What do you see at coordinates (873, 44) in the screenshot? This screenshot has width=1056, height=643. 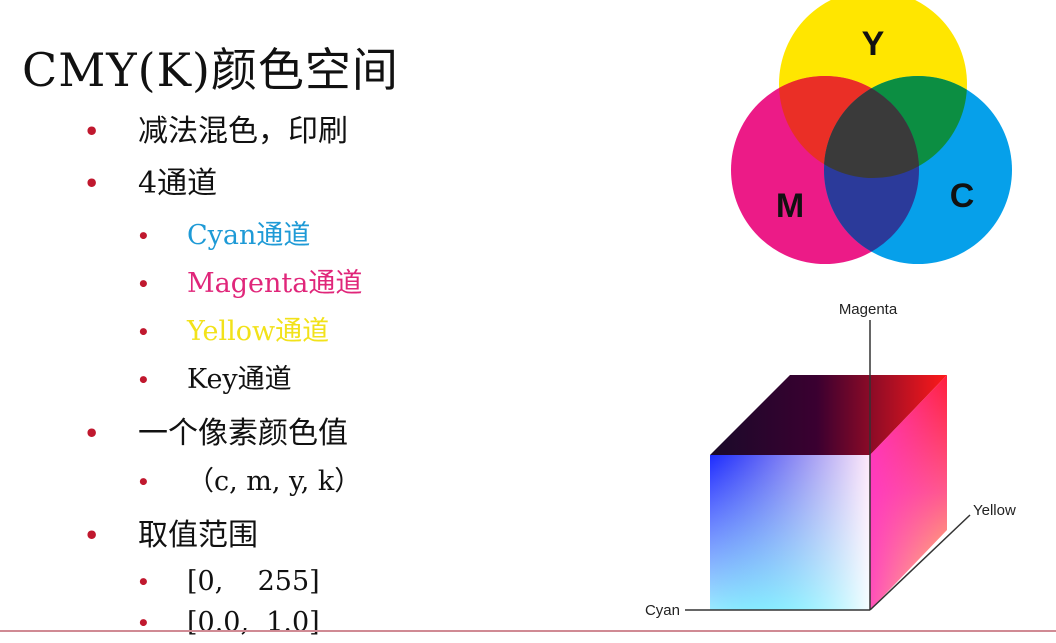 I see `venn-label-y: Y` at bounding box center [873, 44].